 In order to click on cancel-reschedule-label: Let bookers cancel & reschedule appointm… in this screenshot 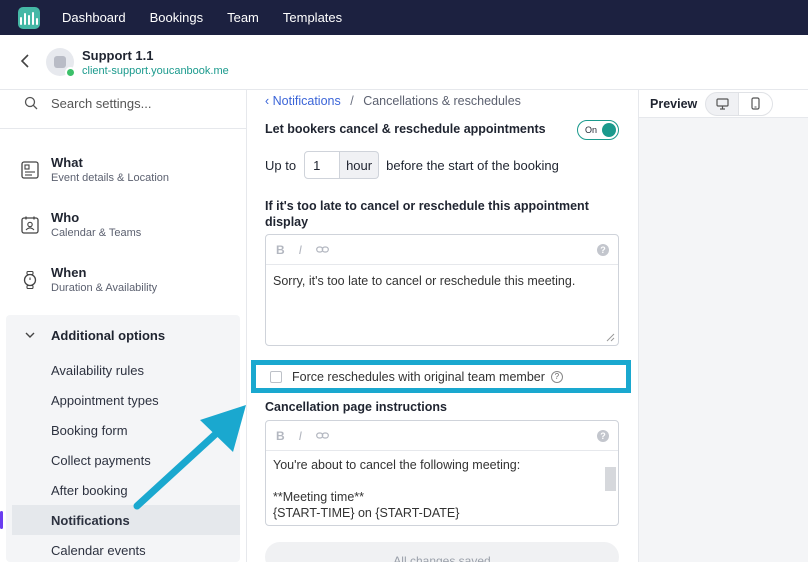, I will do `click(405, 129)`.